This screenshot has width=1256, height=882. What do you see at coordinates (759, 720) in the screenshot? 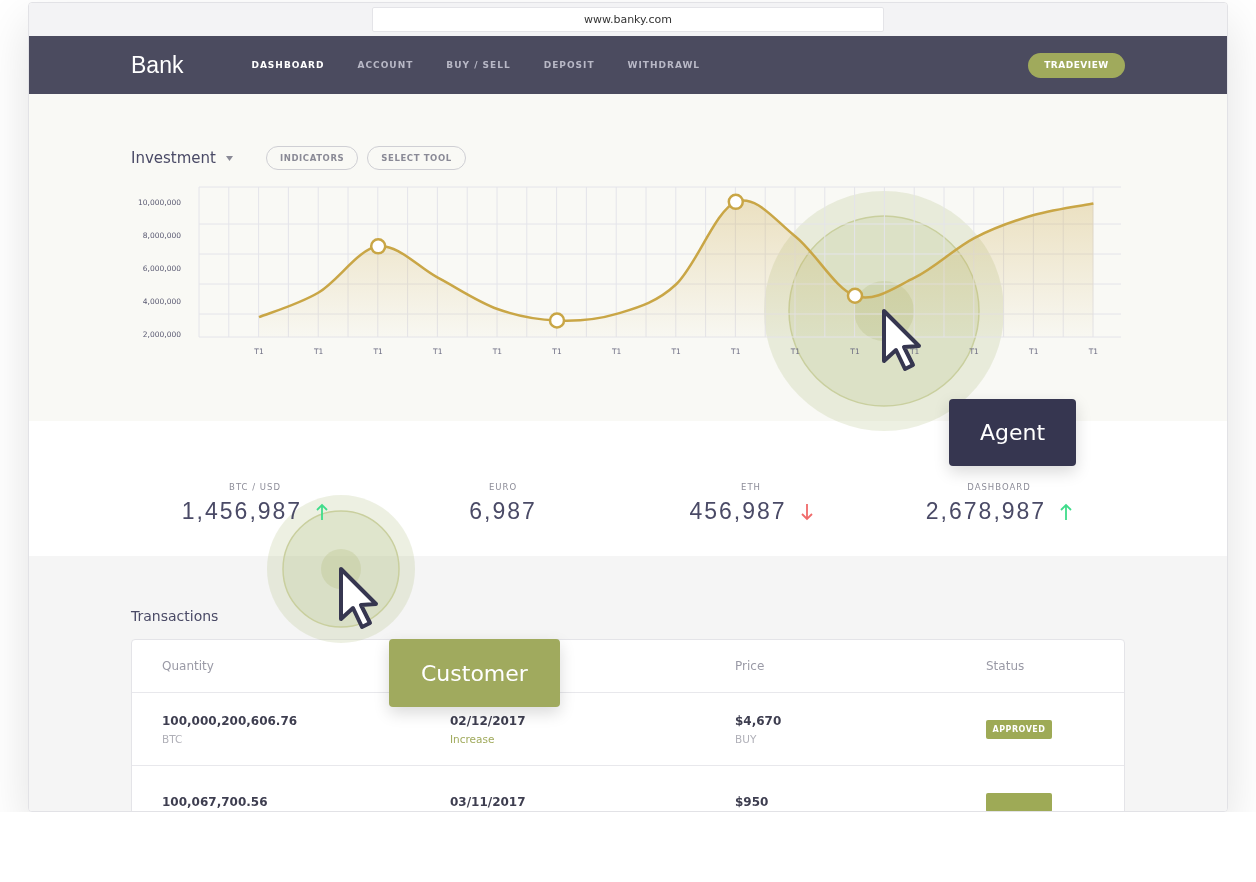
I see `table-cell-text: $4,670` at bounding box center [759, 720].